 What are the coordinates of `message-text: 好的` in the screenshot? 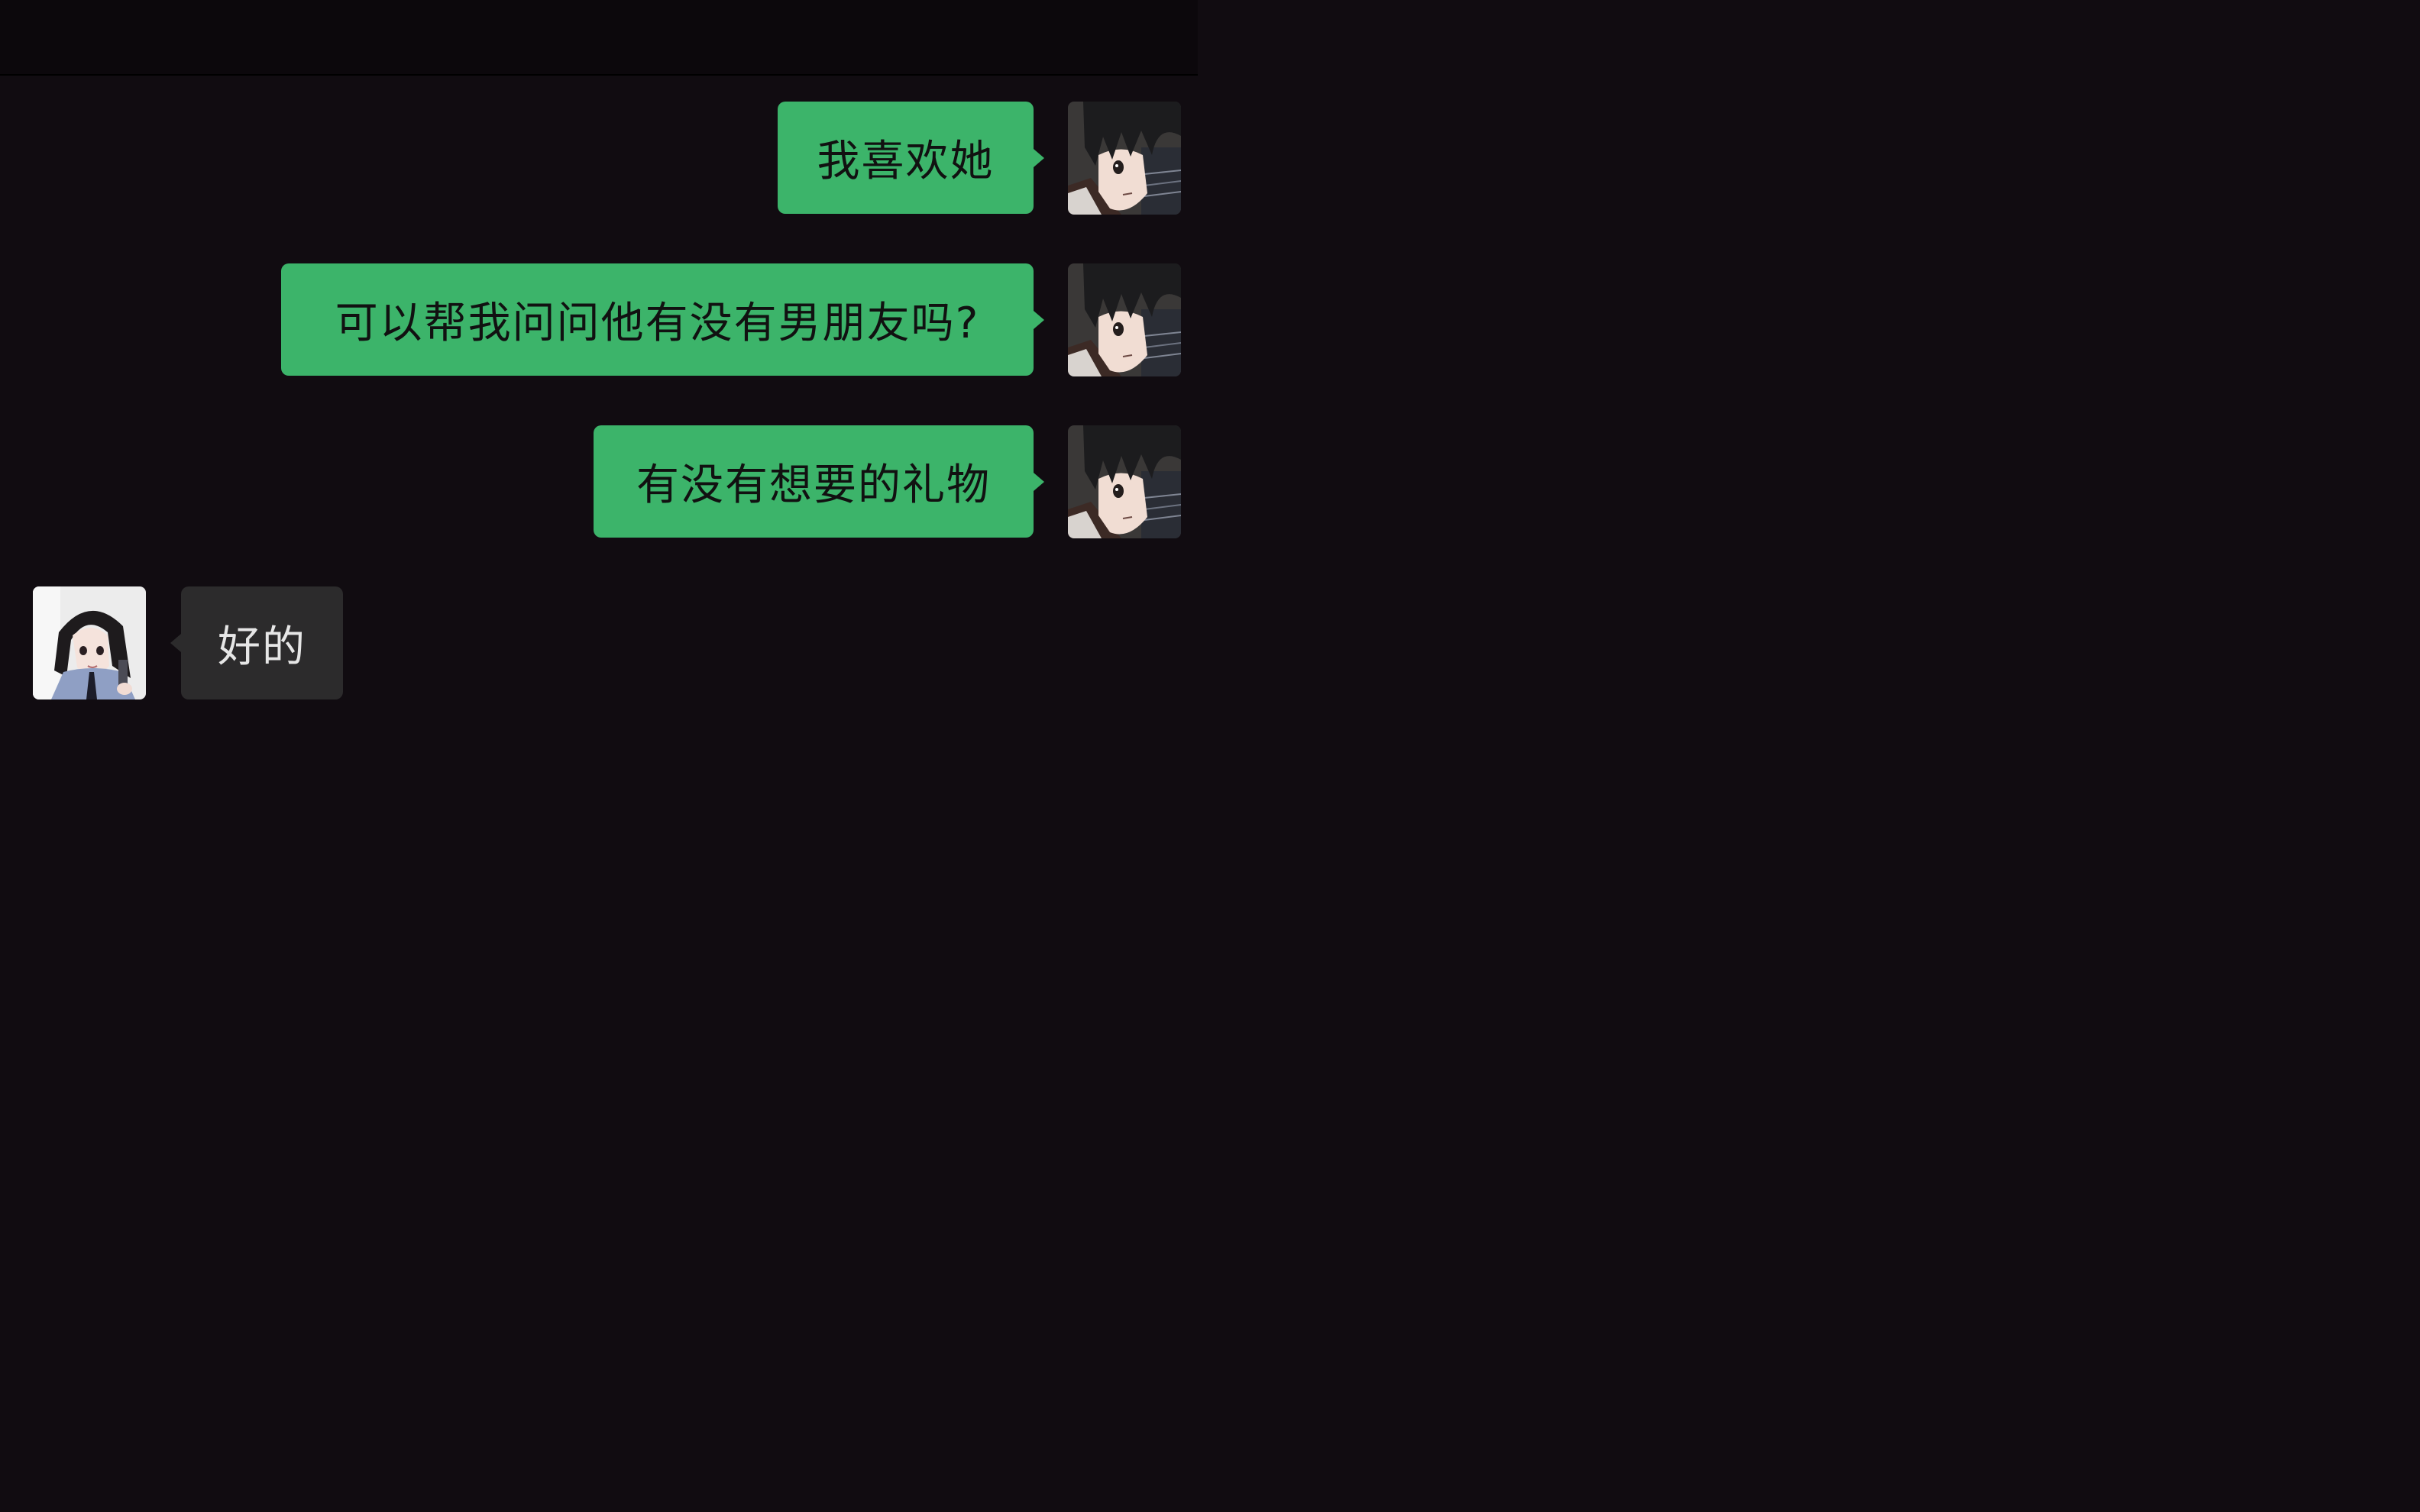 It's located at (262, 647).